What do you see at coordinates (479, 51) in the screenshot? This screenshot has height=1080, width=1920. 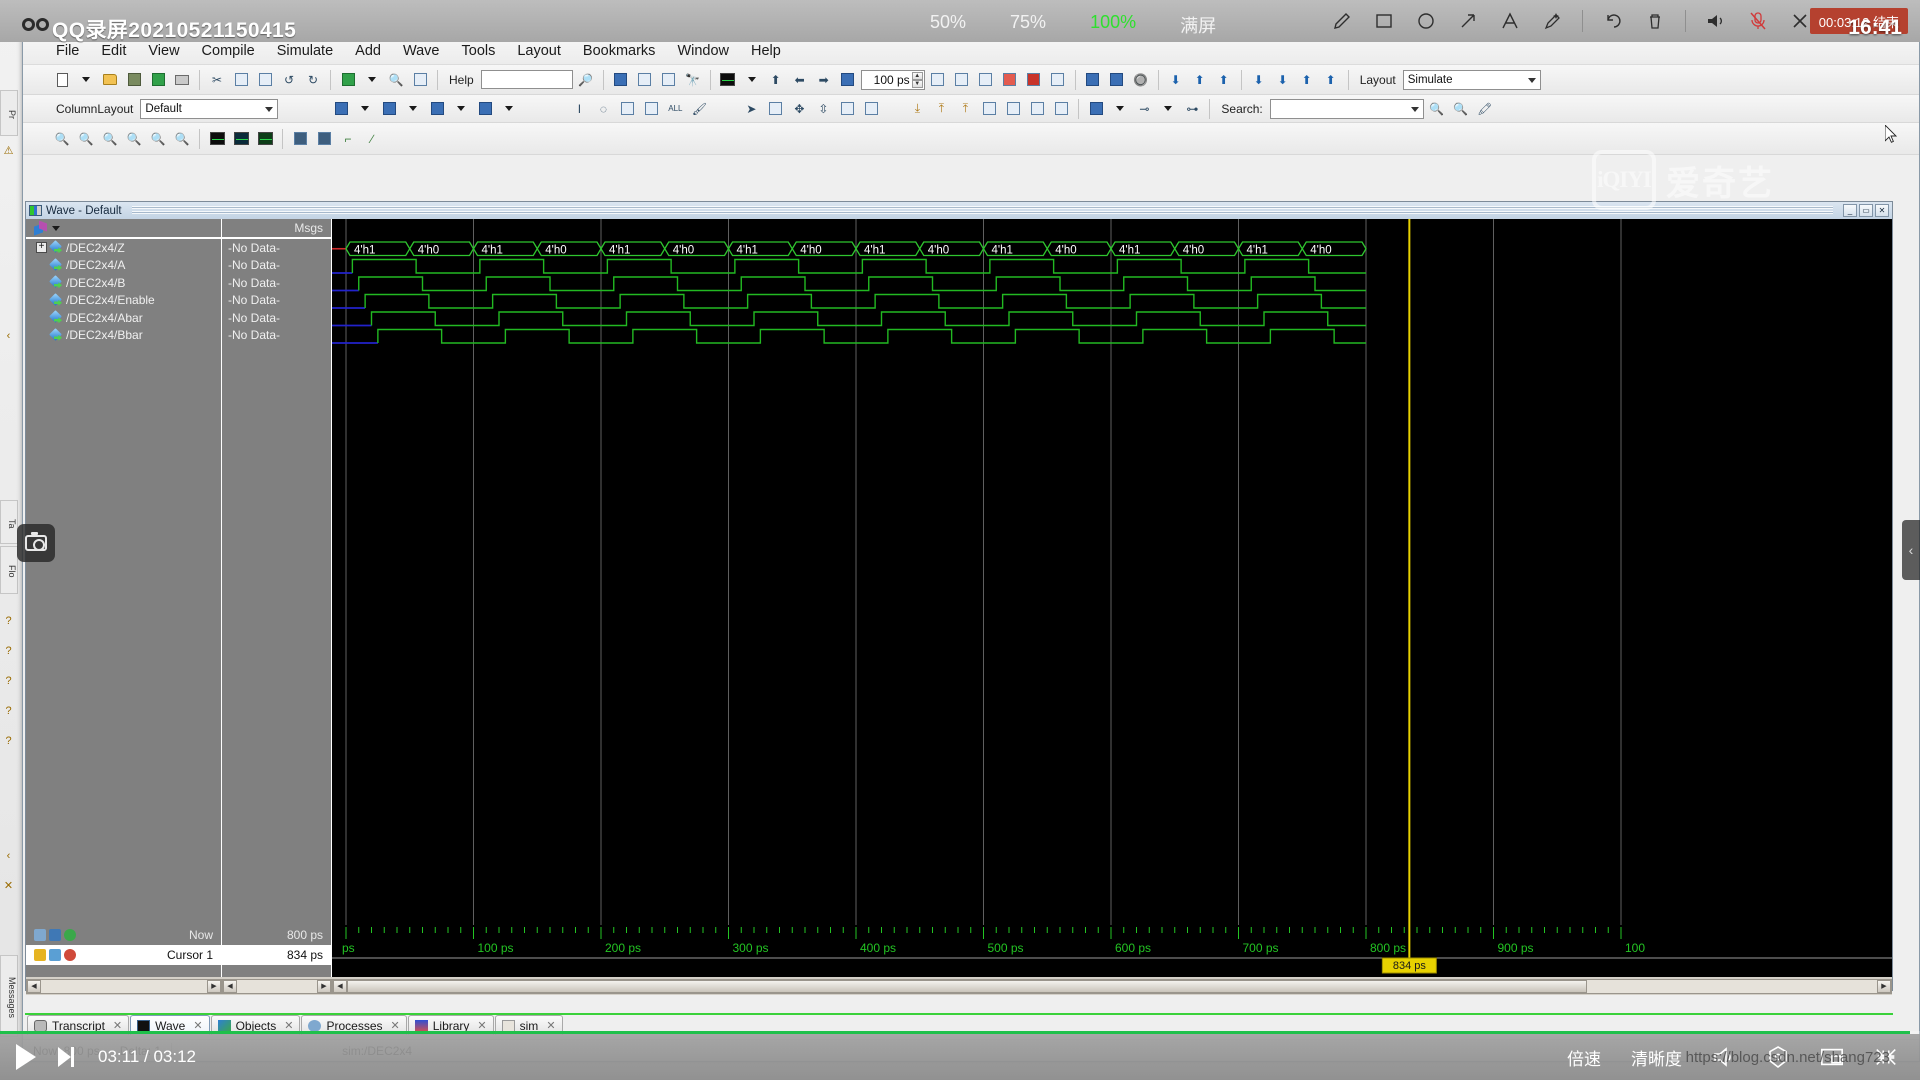 I see `menu-tools: Tools` at bounding box center [479, 51].